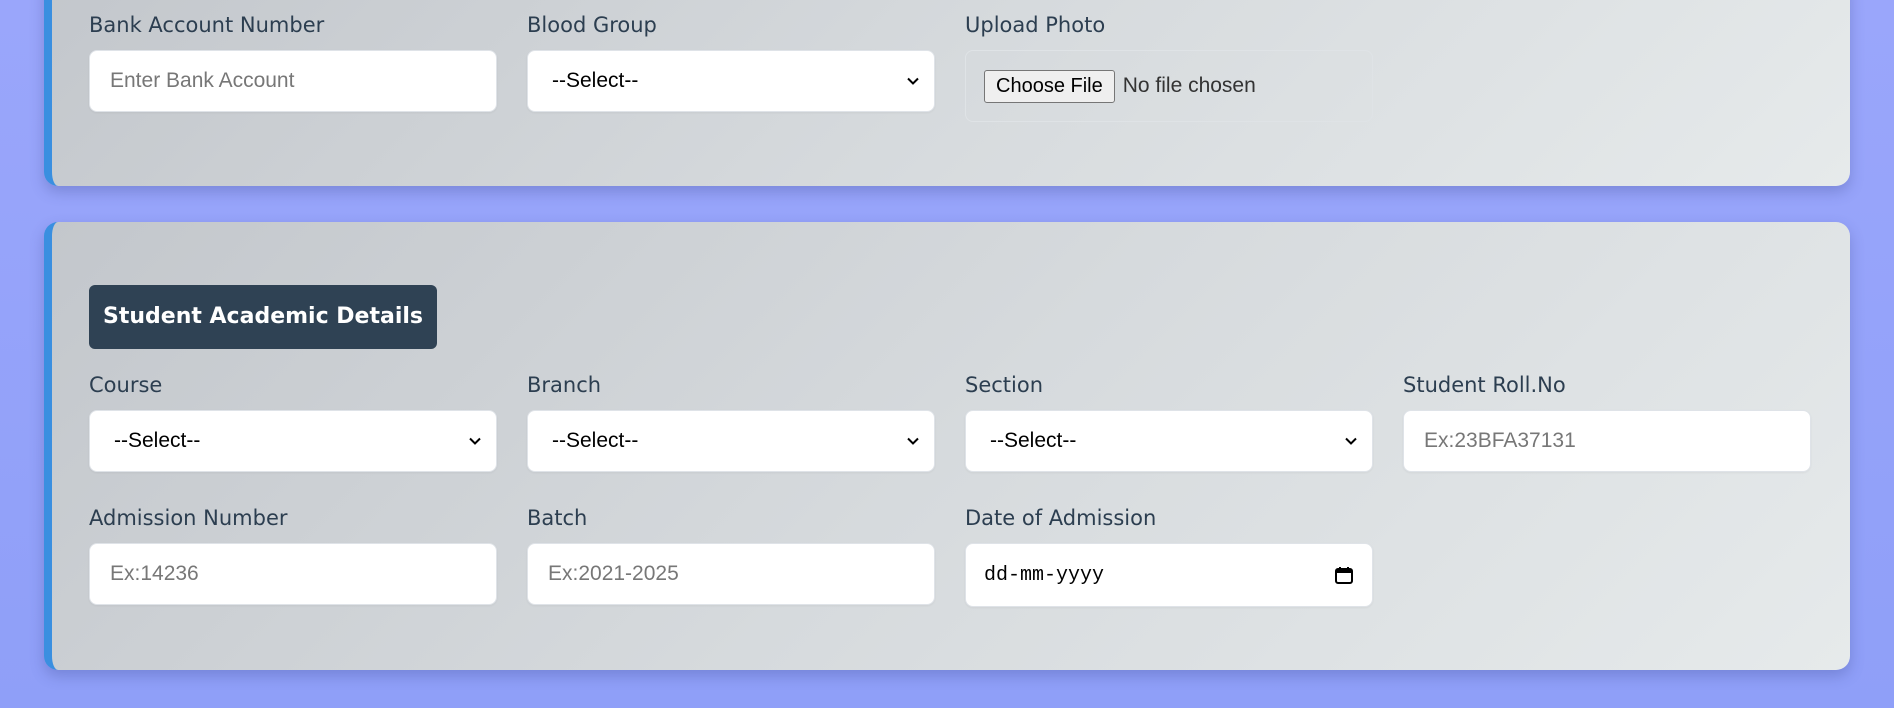  I want to click on choose-file-button: Choose File, so click(1049, 86).